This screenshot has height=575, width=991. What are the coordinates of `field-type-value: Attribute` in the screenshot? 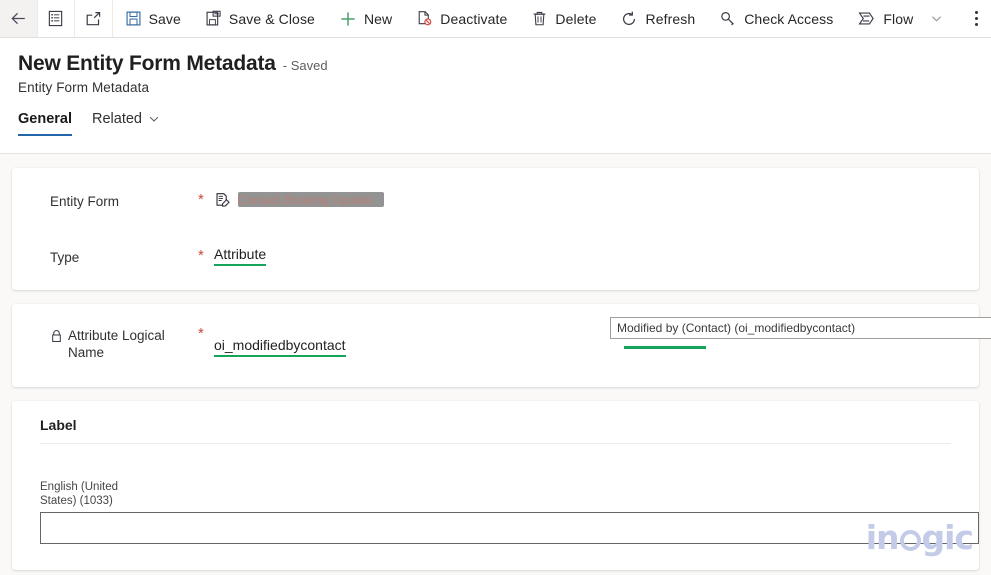 It's located at (240, 256).